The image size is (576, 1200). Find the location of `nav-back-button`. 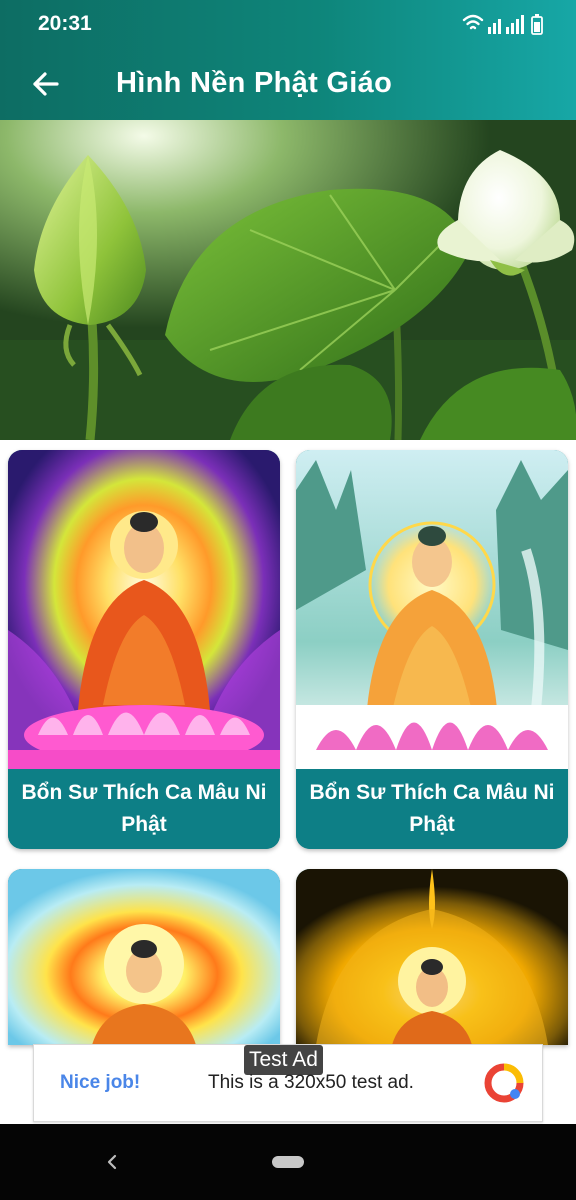

nav-back-button is located at coordinates (112, 1162).